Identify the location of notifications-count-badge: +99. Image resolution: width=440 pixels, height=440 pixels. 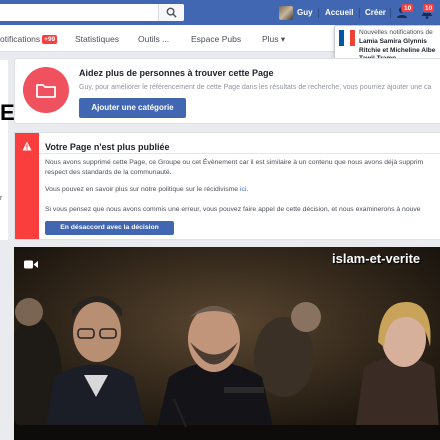
(50, 39).